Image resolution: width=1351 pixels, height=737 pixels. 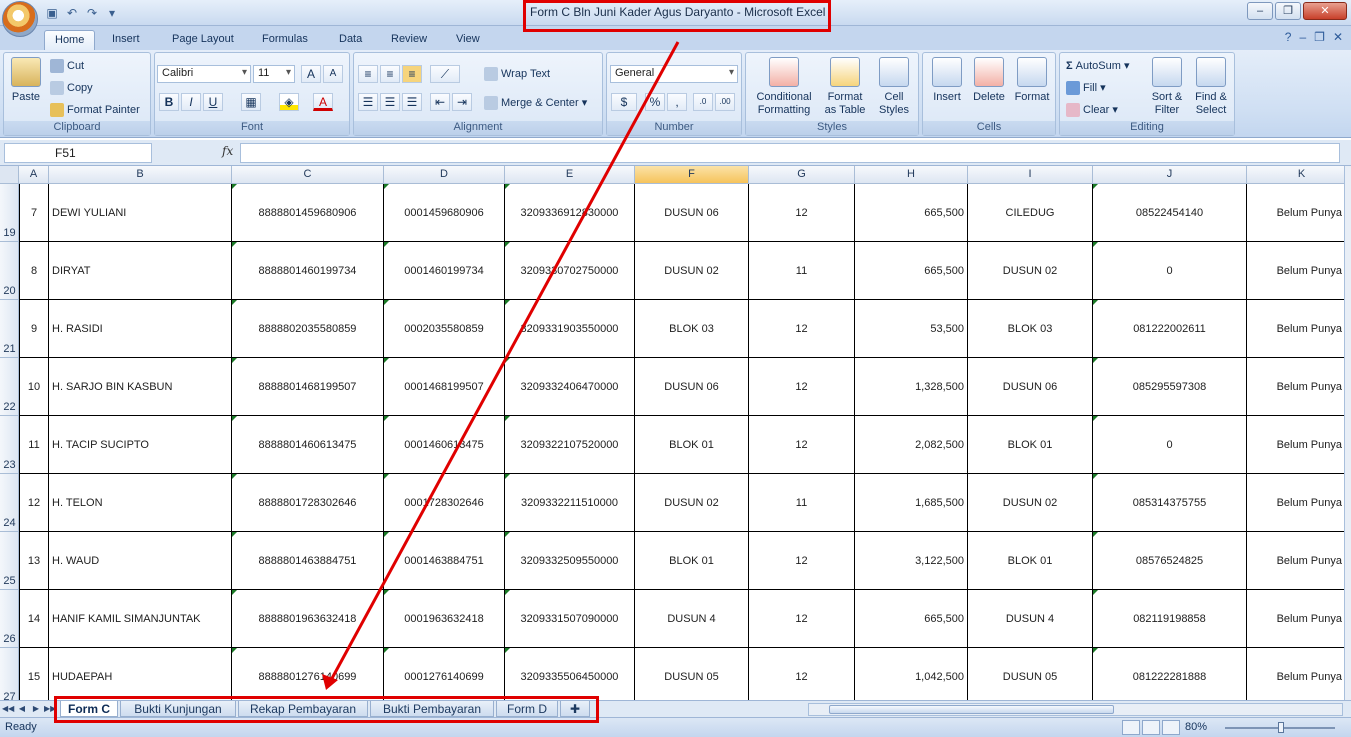 I want to click on cell-i: CILEDUG, so click(x=1030, y=213).